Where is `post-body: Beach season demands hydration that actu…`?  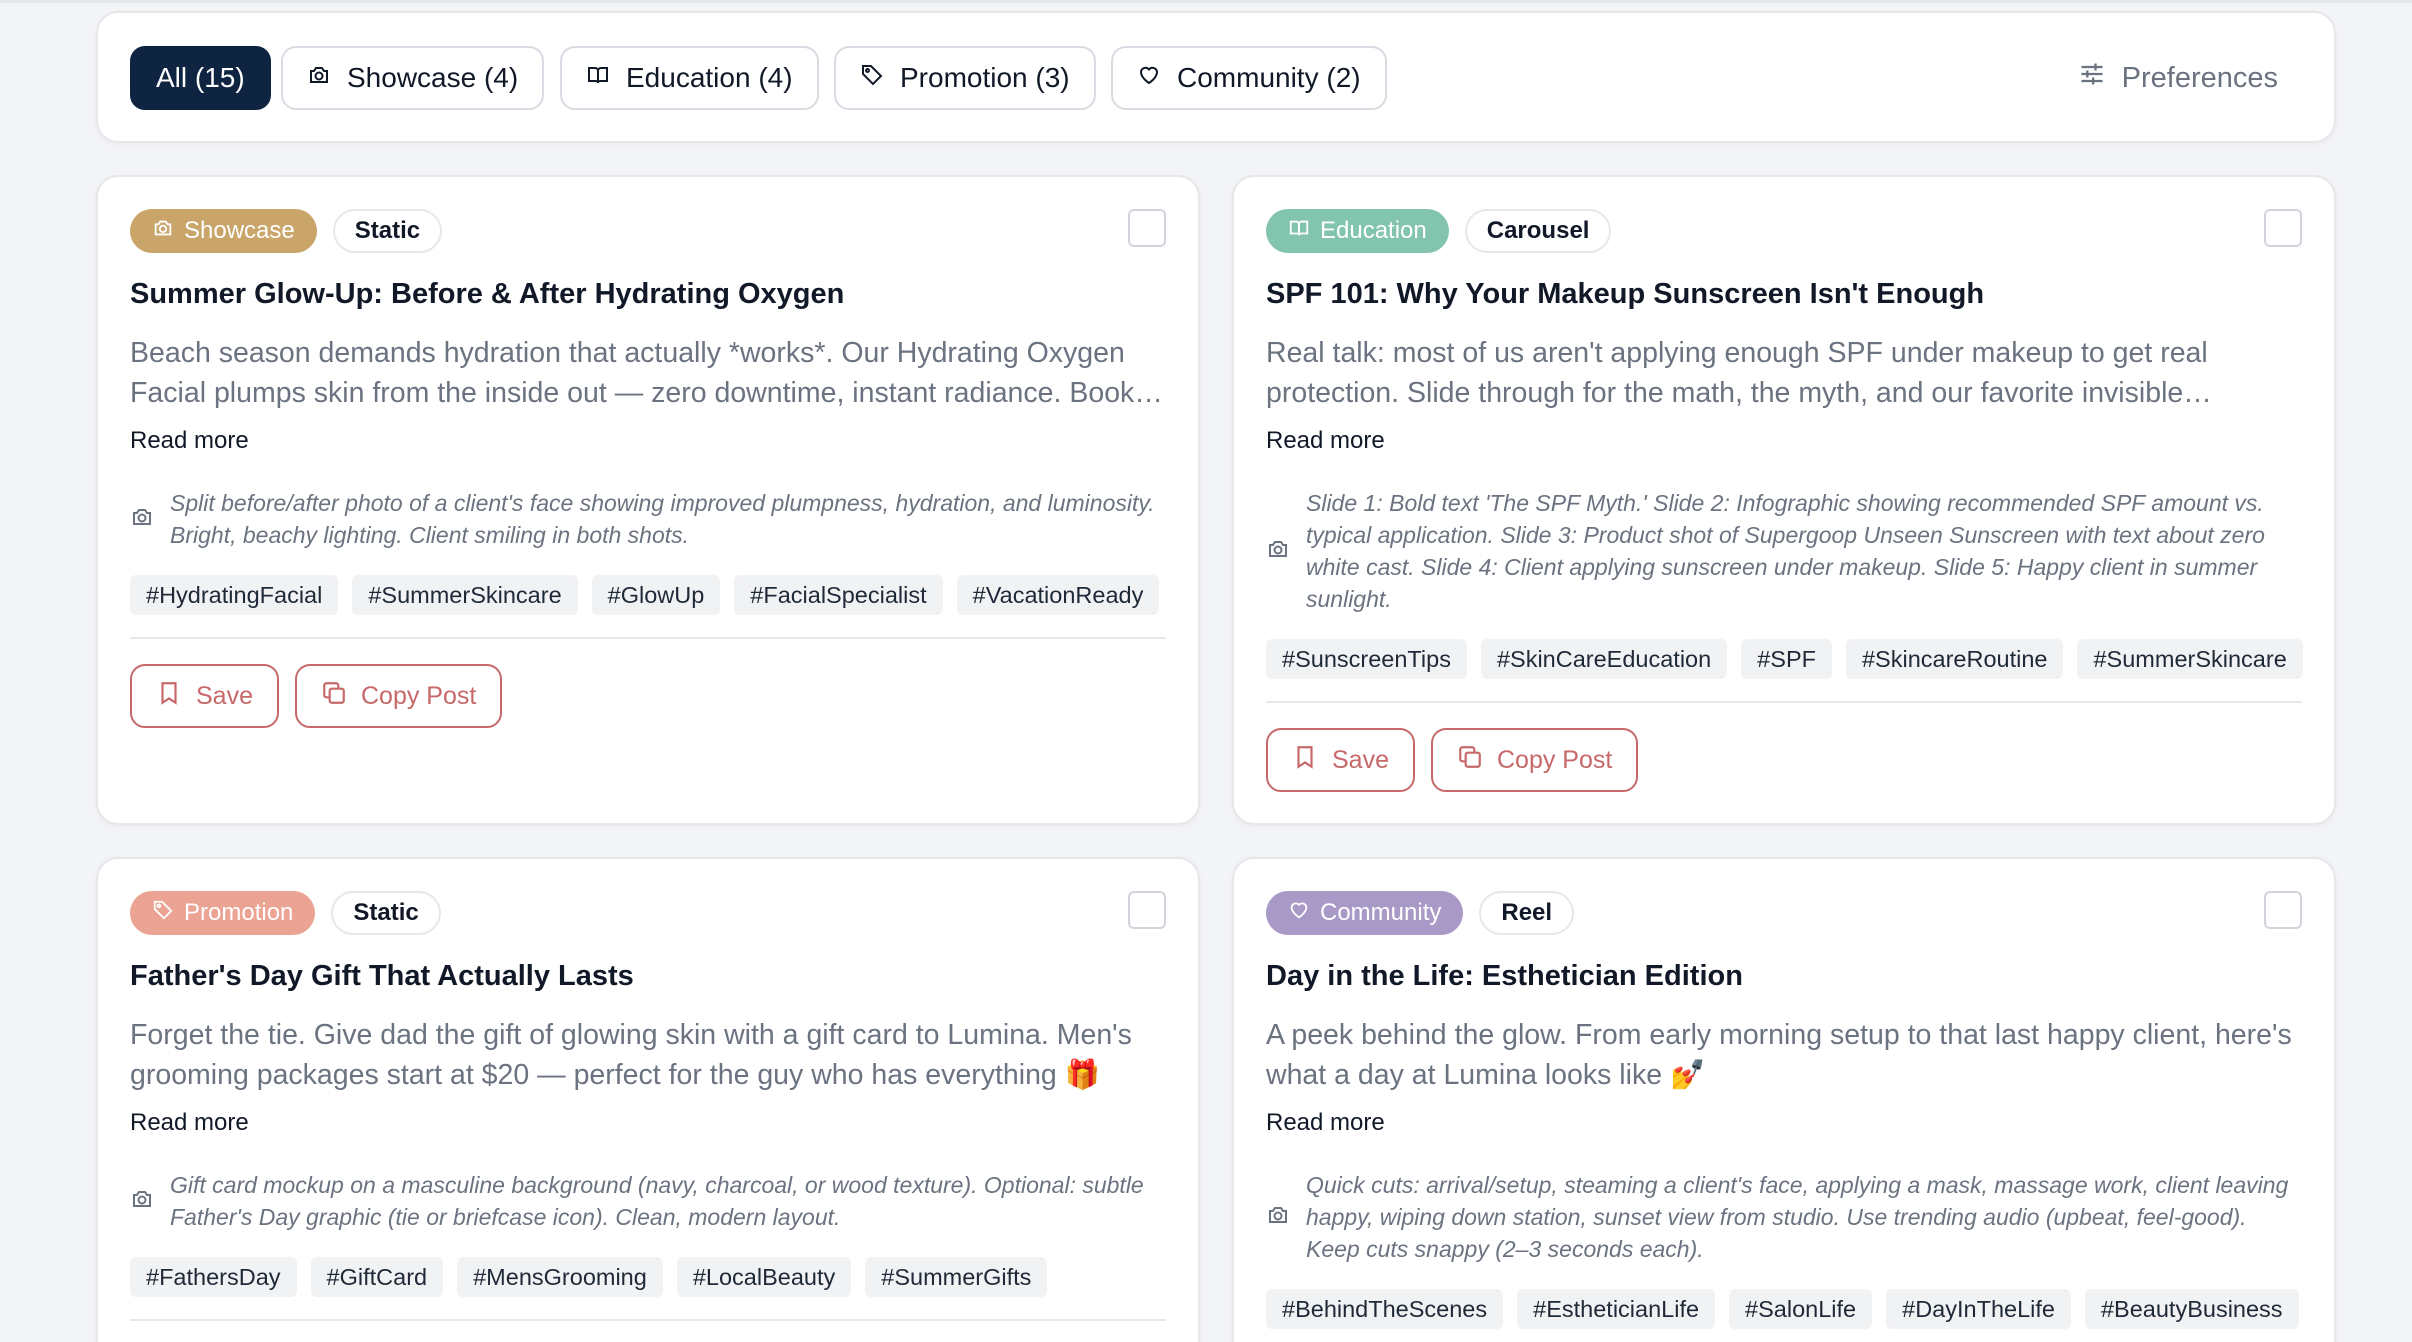
post-body: Beach season demands hydration that actu… is located at coordinates (632, 373).